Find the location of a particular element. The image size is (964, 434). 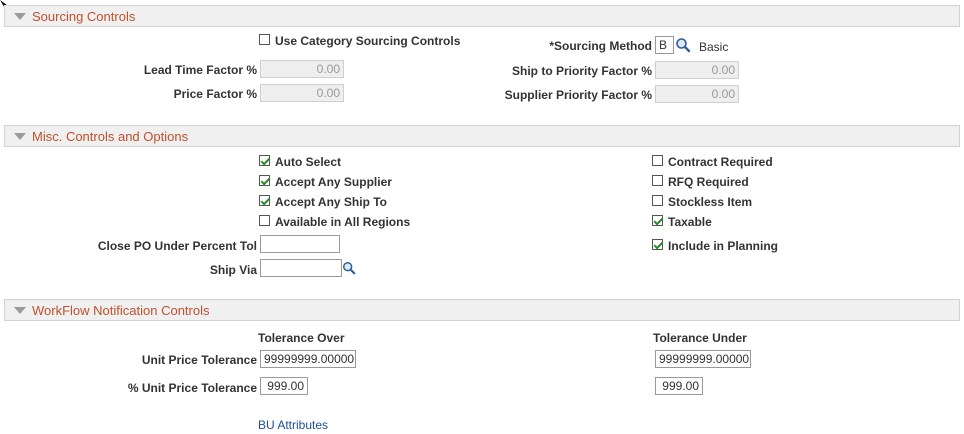

supplier-priority-factor-label: Supplier Priority Factor % is located at coordinates (578, 95).